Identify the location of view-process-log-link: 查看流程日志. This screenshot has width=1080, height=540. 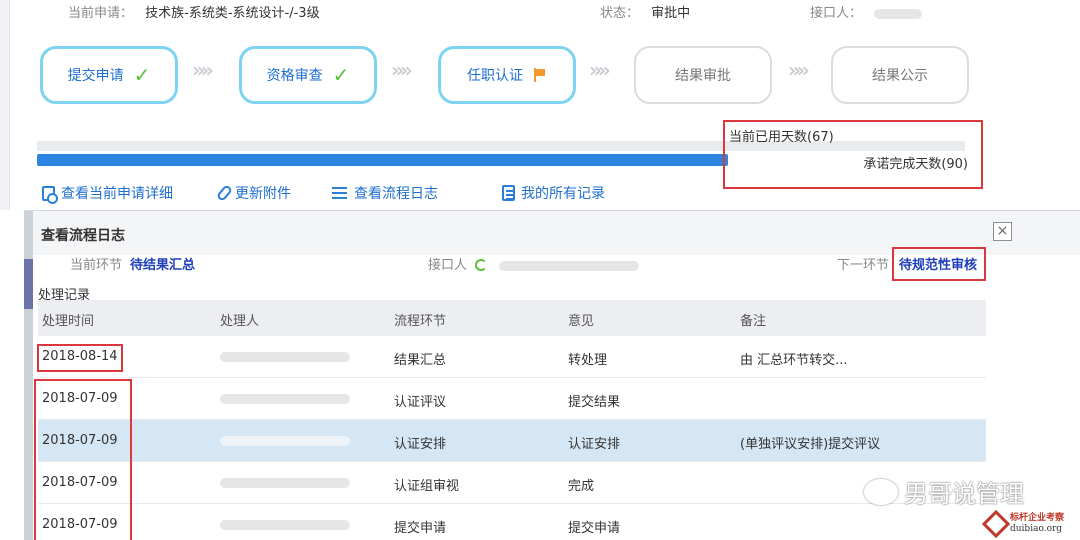
(385, 193).